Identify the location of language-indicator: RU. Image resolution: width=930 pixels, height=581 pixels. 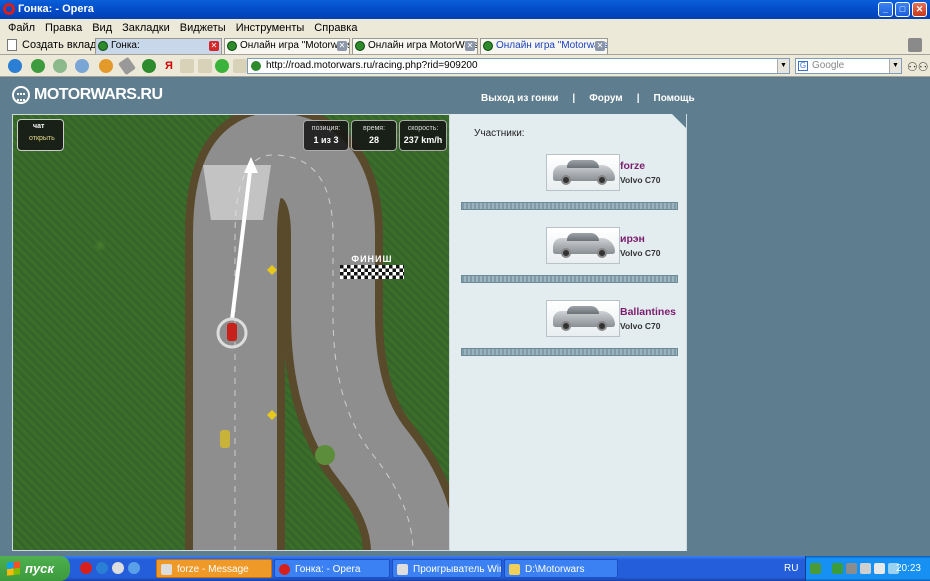
(791, 568).